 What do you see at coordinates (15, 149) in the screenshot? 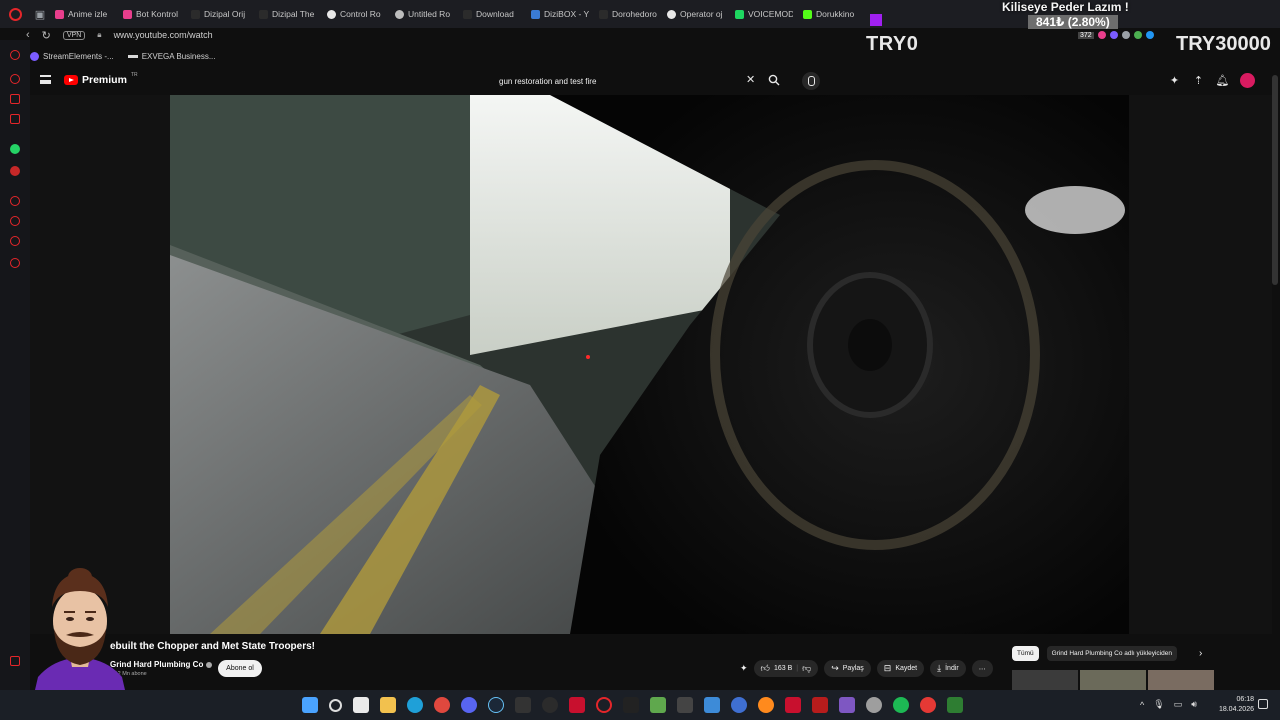
I see `whatsapp-icon` at bounding box center [15, 149].